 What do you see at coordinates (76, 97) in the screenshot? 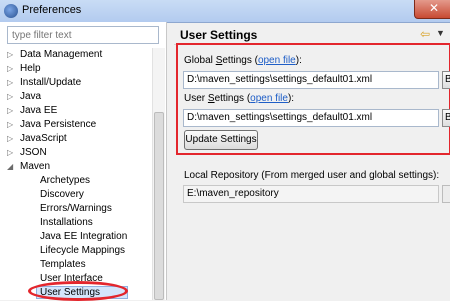
I see `tree-item-java: ▷ Java` at bounding box center [76, 97].